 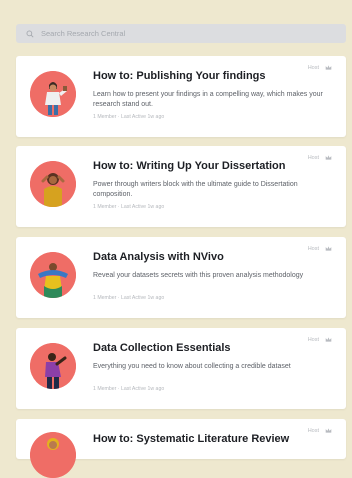 I want to click on group-title: How to: Systematic Literature Review, so click(x=191, y=439).